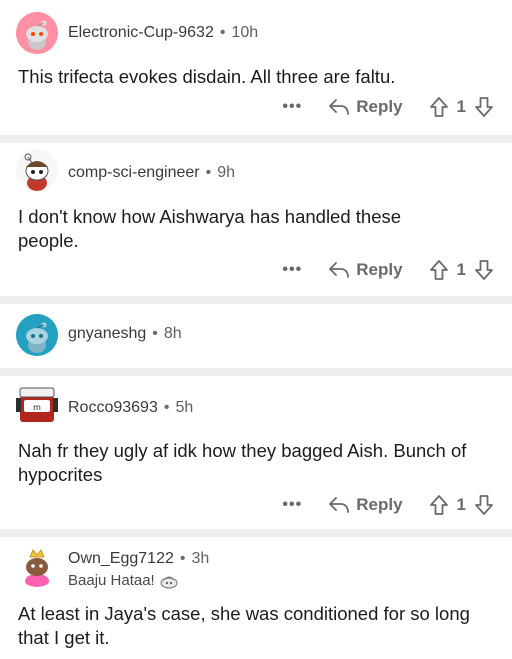 The image size is (512, 659). Describe the element at coordinates (200, 558) in the screenshot. I see `timestamp: 3h` at that location.